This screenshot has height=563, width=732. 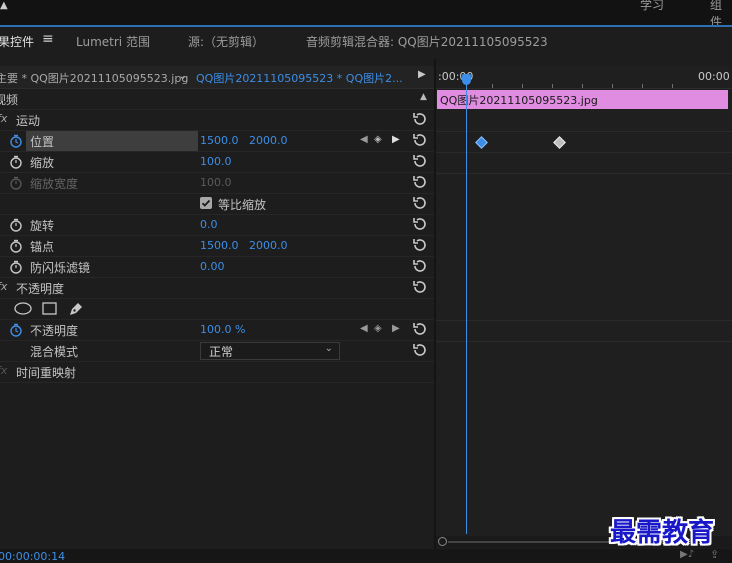 What do you see at coordinates (23, 308) in the screenshot?
I see `ellipse-mask-icon` at bounding box center [23, 308].